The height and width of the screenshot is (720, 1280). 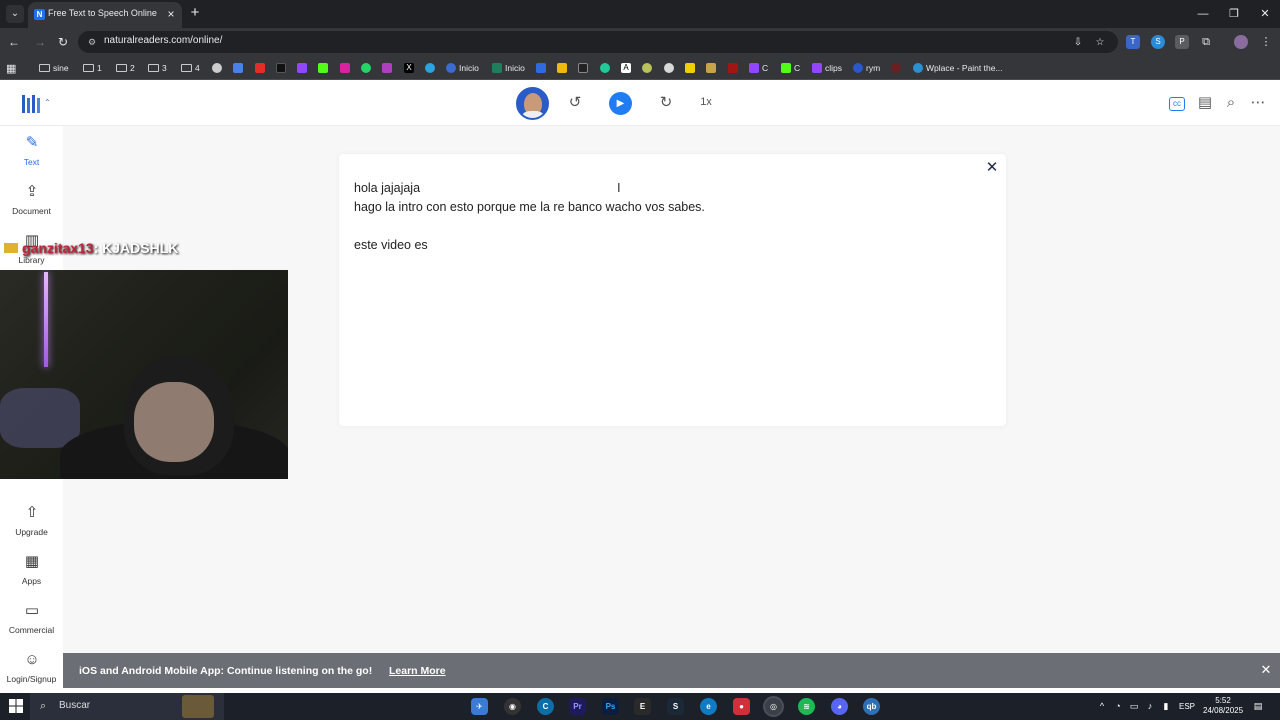 I want to click on taskbar-steam-icon: S, so click(x=675, y=706).